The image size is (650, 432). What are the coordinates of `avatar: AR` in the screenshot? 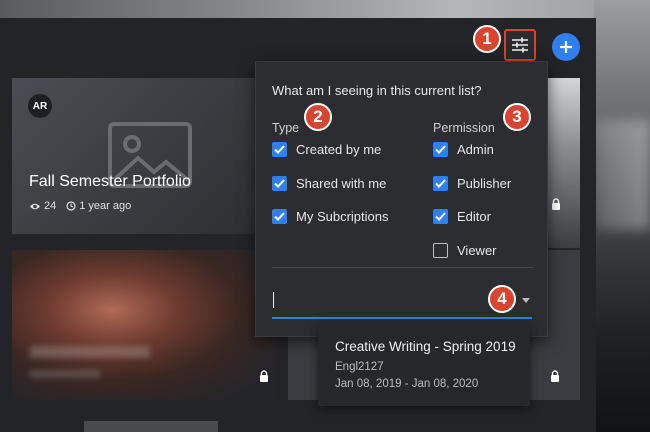 It's located at (40, 106).